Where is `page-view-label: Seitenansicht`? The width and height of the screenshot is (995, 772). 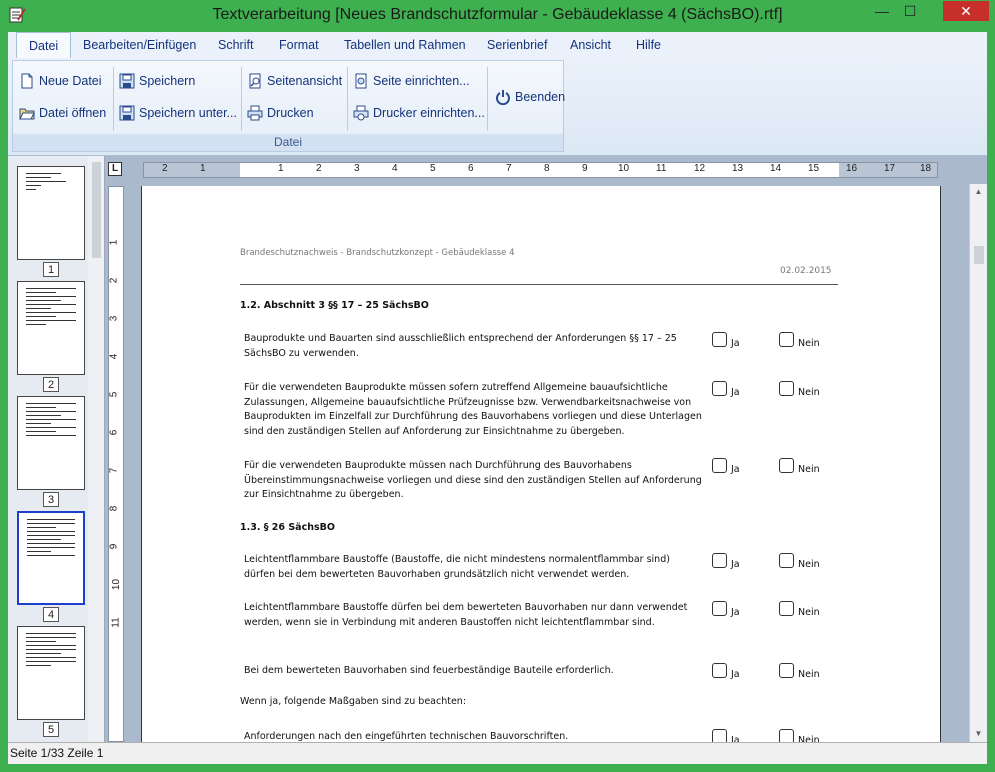
page-view-label: Seitenansicht is located at coordinates (305, 81).